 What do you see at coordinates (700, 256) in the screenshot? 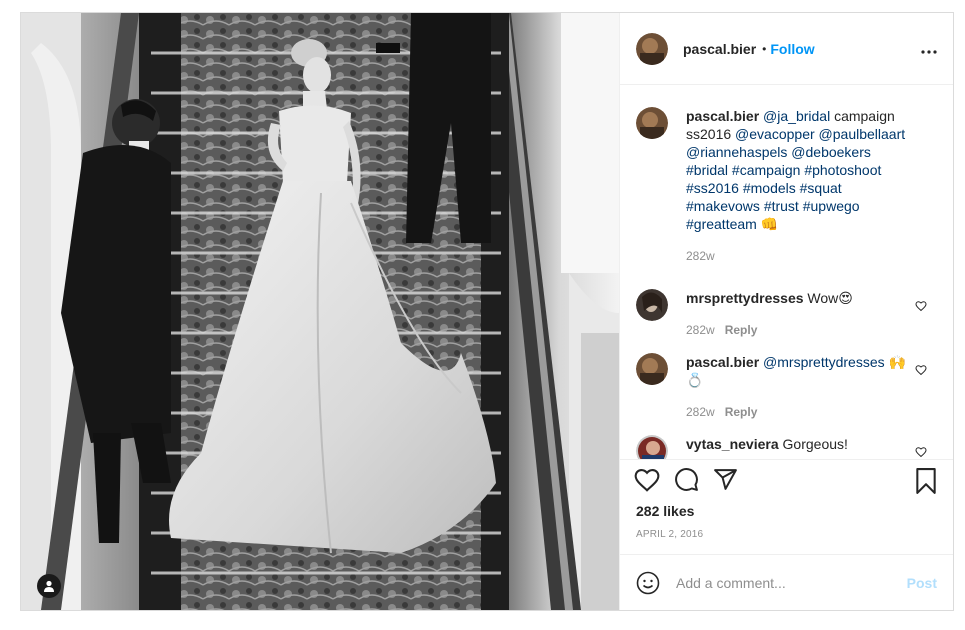
I see `caption-time: 282w` at bounding box center [700, 256].